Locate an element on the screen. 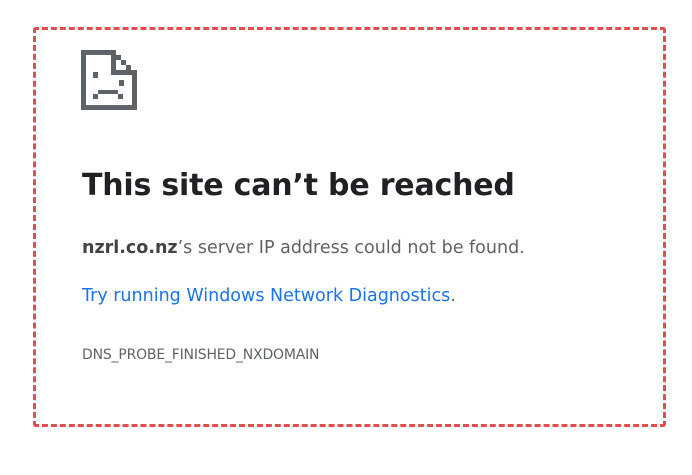  diagnostics-period: . is located at coordinates (453, 296).